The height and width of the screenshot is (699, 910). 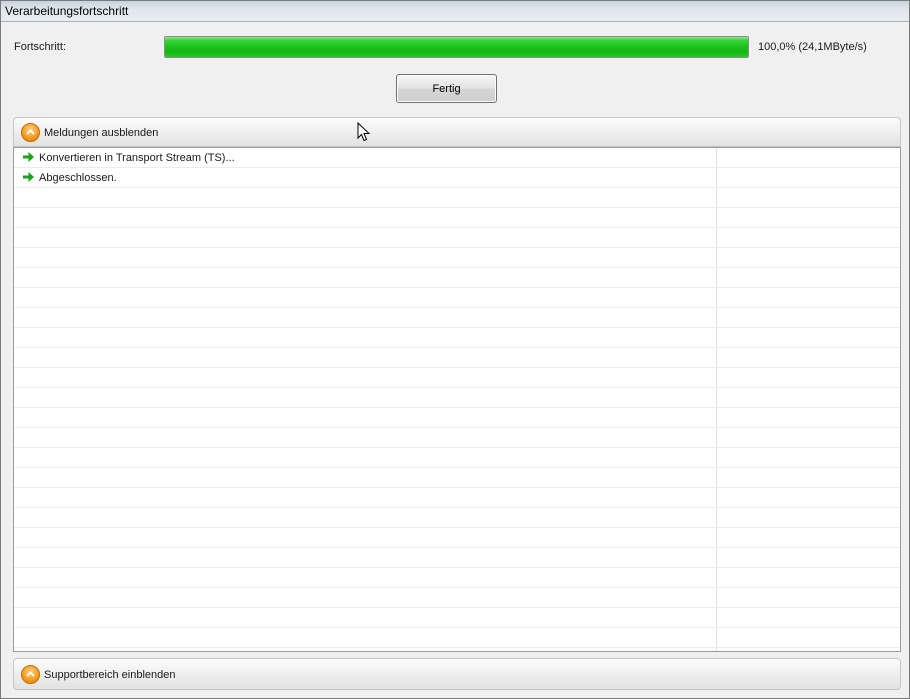 What do you see at coordinates (457, 178) in the screenshot?
I see `list-item: Abgeschlossen.` at bounding box center [457, 178].